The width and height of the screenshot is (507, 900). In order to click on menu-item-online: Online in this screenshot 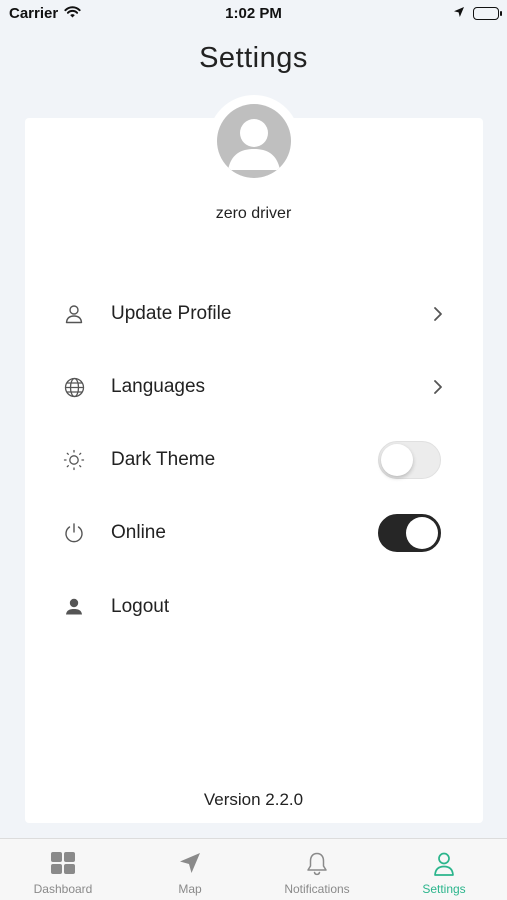, I will do `click(254, 533)`.